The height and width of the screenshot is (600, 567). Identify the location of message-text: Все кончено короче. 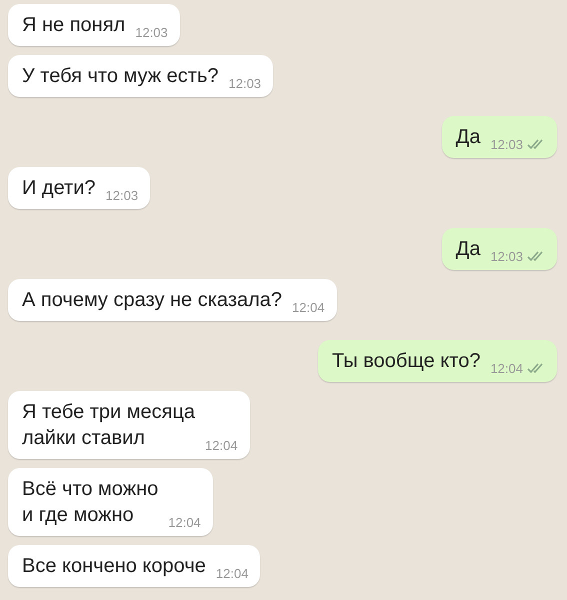
(114, 566).